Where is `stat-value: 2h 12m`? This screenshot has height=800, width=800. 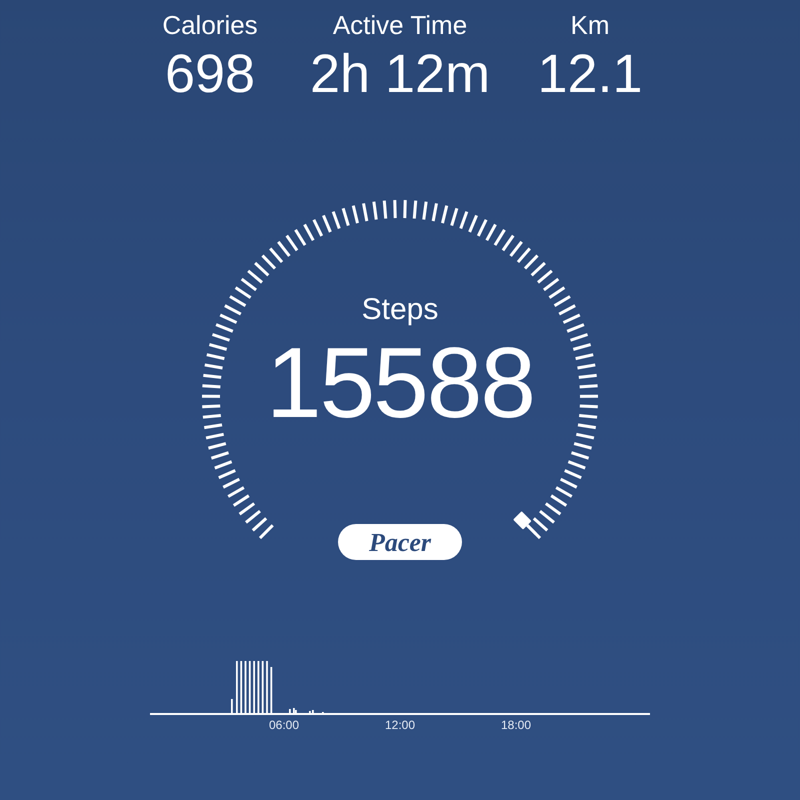 stat-value: 2h 12m is located at coordinates (400, 74).